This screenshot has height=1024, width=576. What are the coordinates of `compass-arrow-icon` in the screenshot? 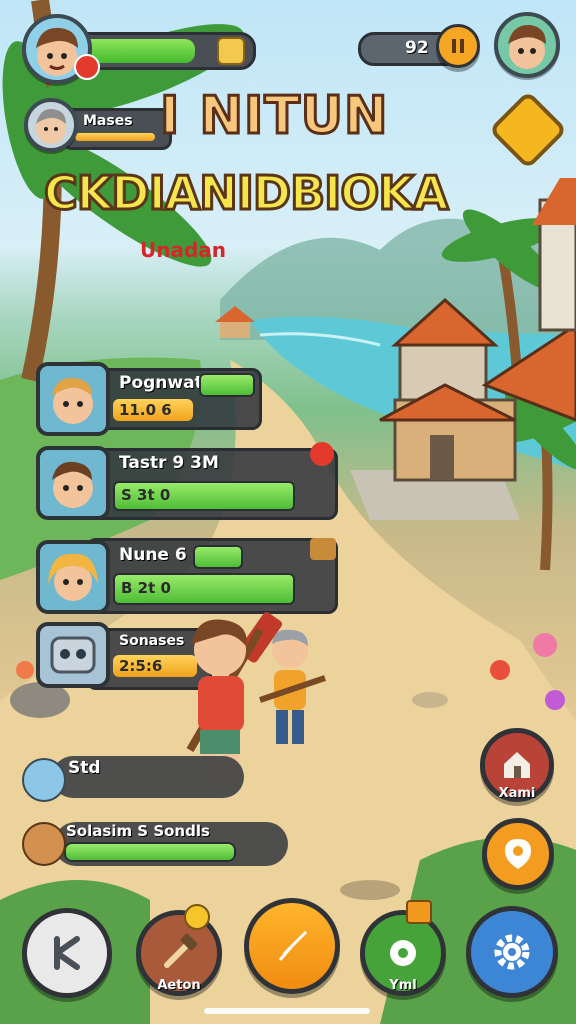 It's located at (293, 945).